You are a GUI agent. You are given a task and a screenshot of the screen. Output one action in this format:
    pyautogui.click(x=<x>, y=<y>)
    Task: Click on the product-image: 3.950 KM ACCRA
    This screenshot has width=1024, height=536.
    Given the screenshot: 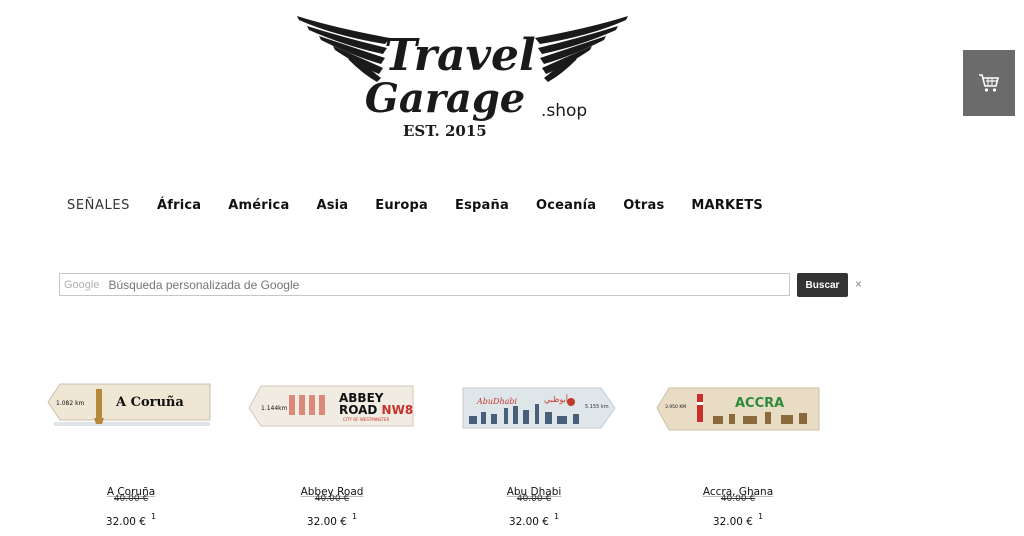 What is the action you would take?
    pyautogui.click(x=738, y=410)
    